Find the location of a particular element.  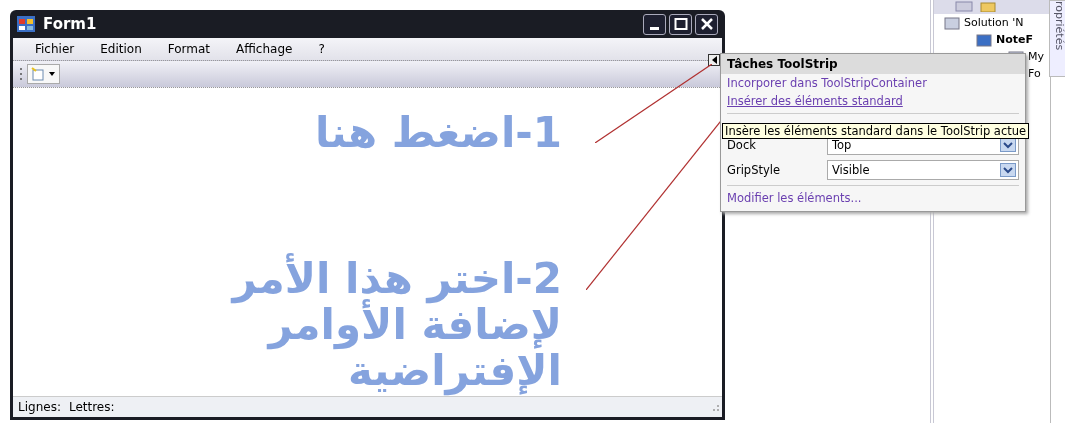

close-button is located at coordinates (706, 24).